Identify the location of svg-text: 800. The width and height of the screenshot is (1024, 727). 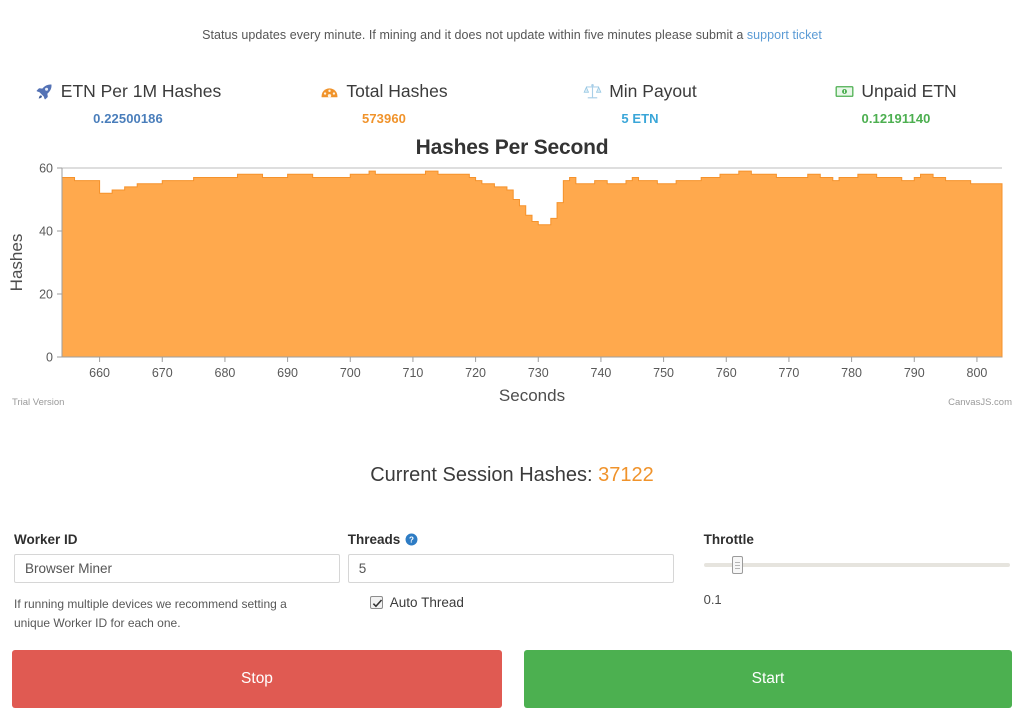
(977, 373).